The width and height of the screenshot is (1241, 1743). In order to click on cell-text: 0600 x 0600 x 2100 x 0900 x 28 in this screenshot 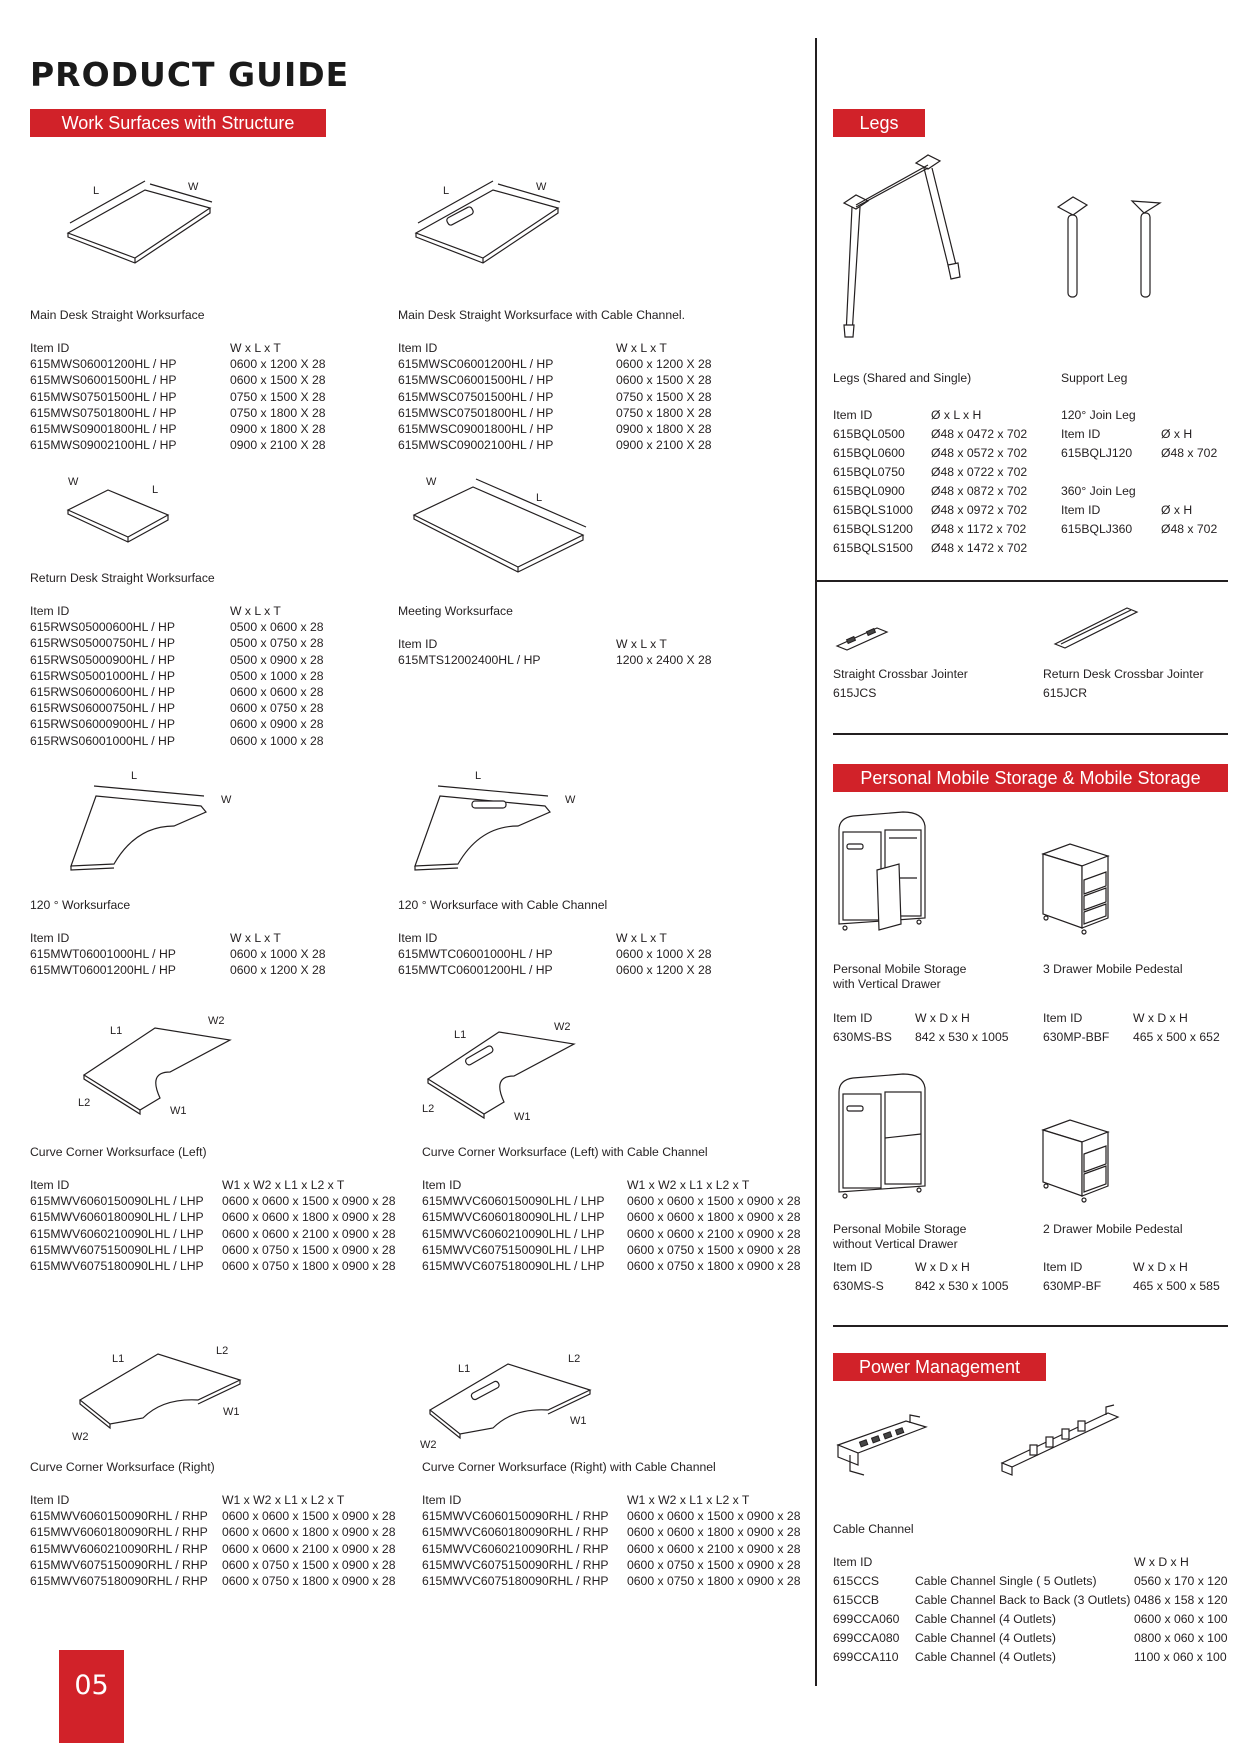, I will do `click(309, 1233)`.